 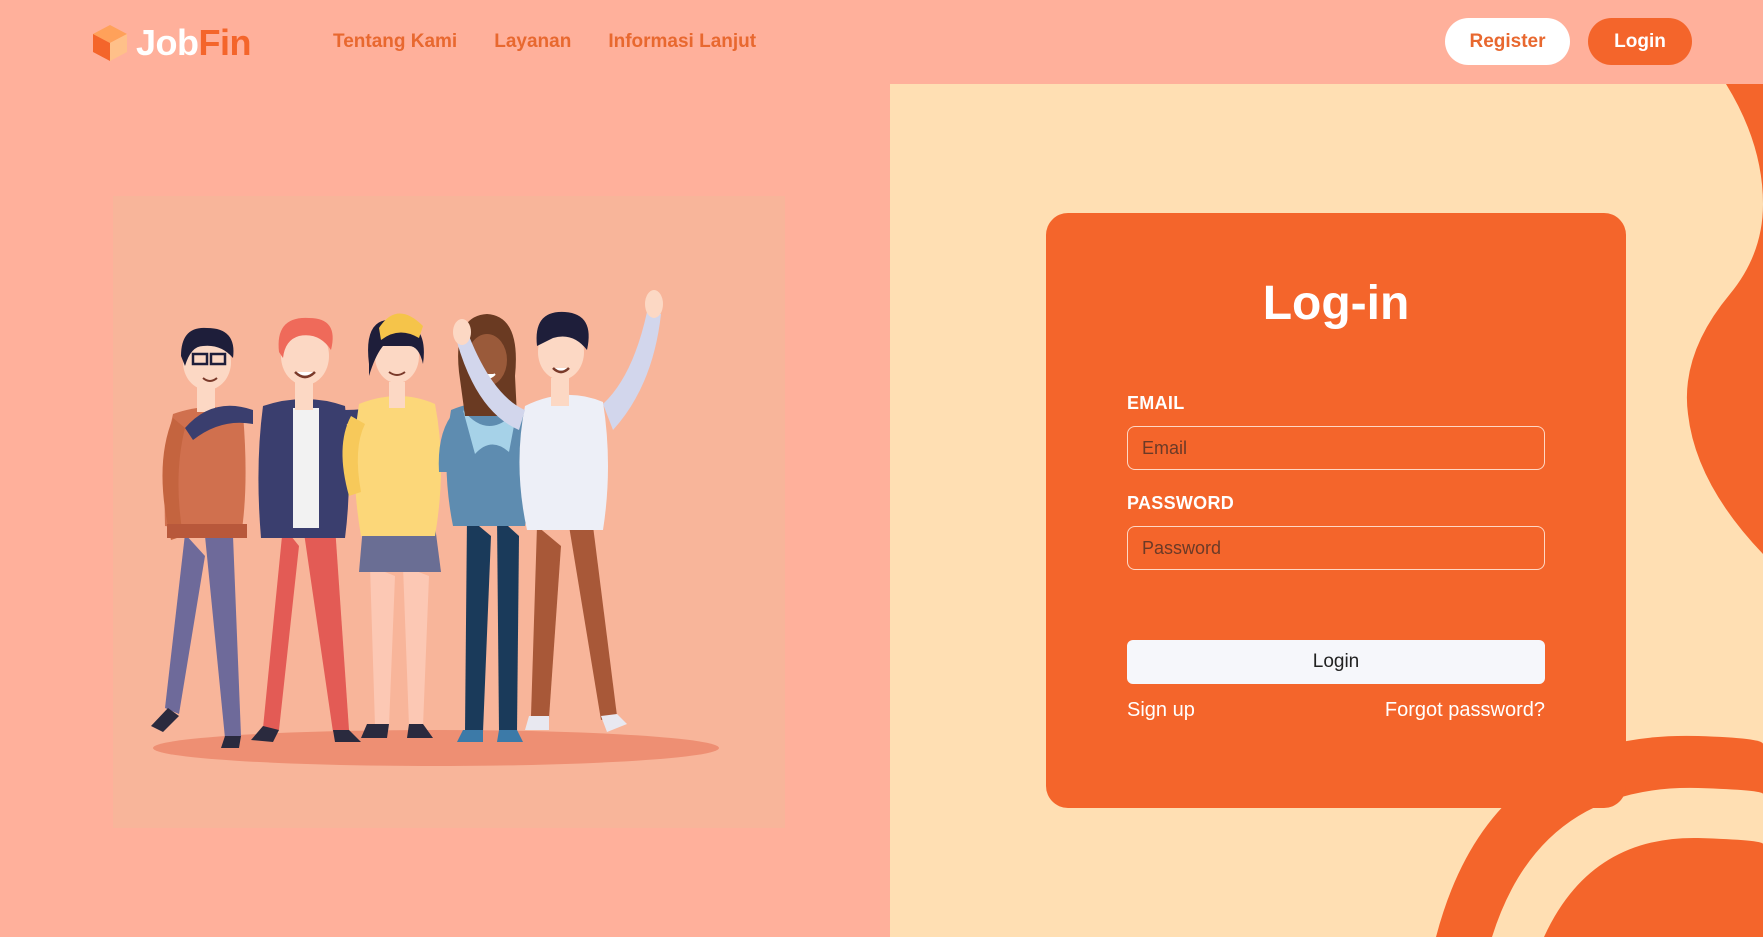 I want to click on cube-logo-icon, so click(x=110, y=43).